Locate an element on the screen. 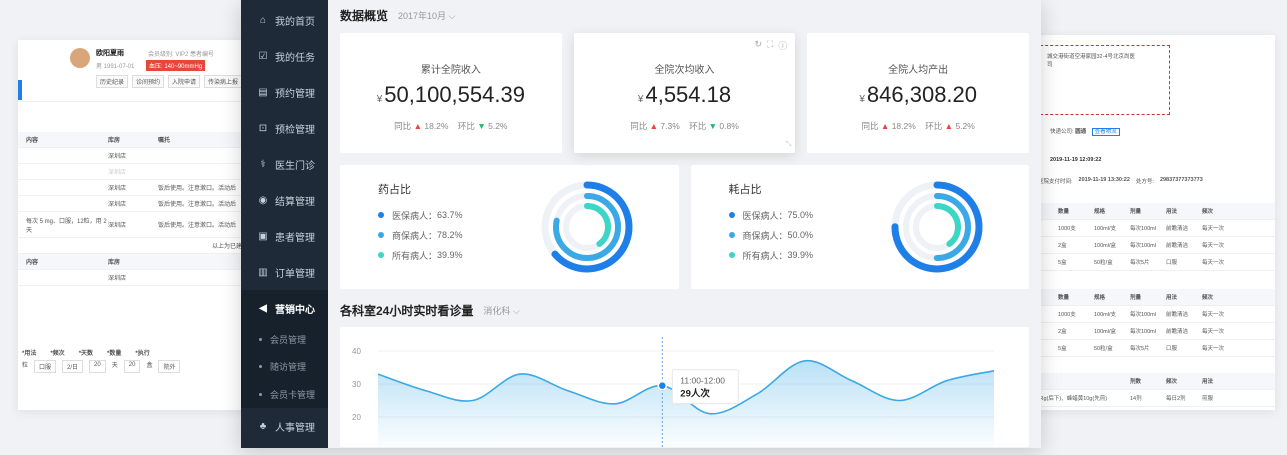 Image resolution: width=1287 pixels, height=455 pixels. address-text-2: 司 is located at coordinates (1050, 65).